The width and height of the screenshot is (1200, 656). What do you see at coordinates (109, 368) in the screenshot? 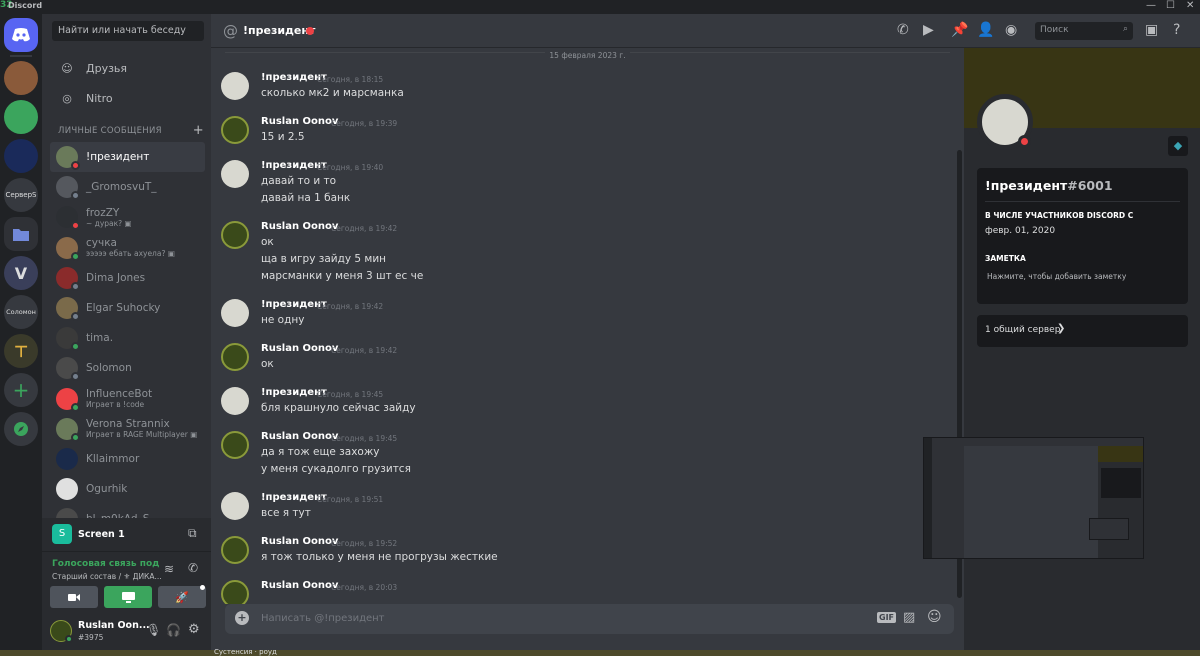
I see `dm-text: Solomon` at bounding box center [109, 368].